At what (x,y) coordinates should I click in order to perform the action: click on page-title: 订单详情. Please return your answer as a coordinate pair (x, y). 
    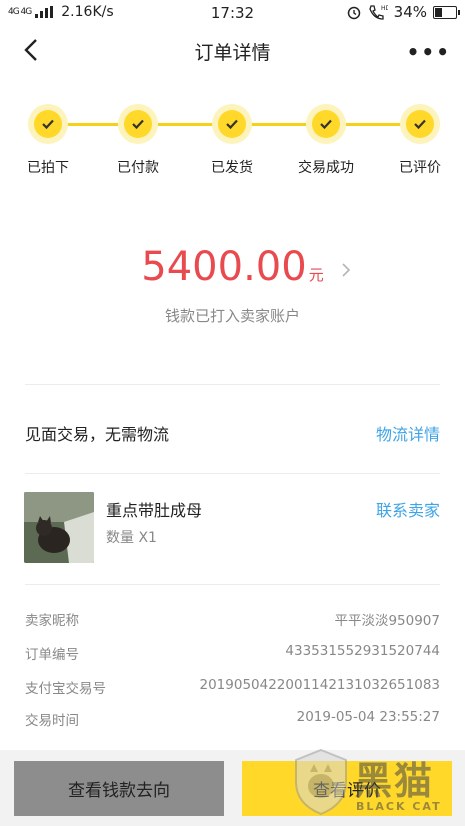
    Looking at the image, I should click on (232, 53).